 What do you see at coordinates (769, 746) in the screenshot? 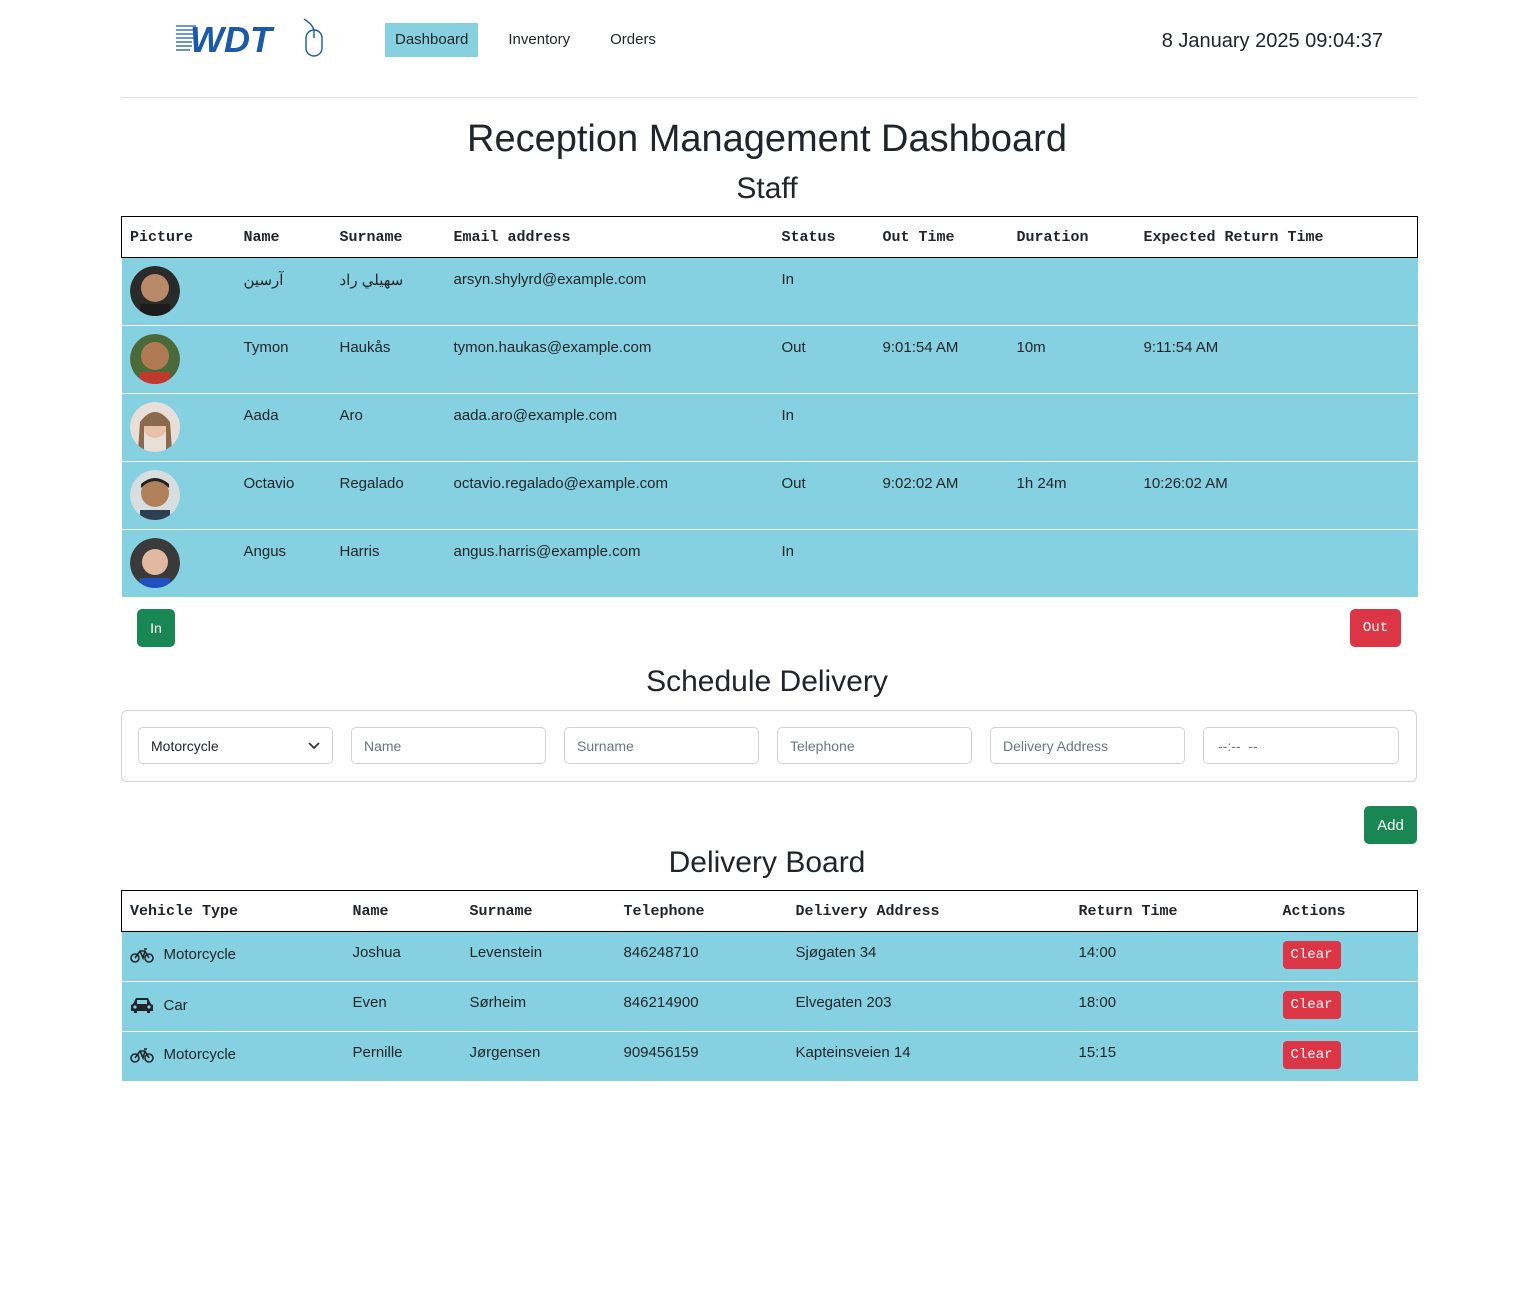
I see `schedule-form: Motorcycle` at bounding box center [769, 746].